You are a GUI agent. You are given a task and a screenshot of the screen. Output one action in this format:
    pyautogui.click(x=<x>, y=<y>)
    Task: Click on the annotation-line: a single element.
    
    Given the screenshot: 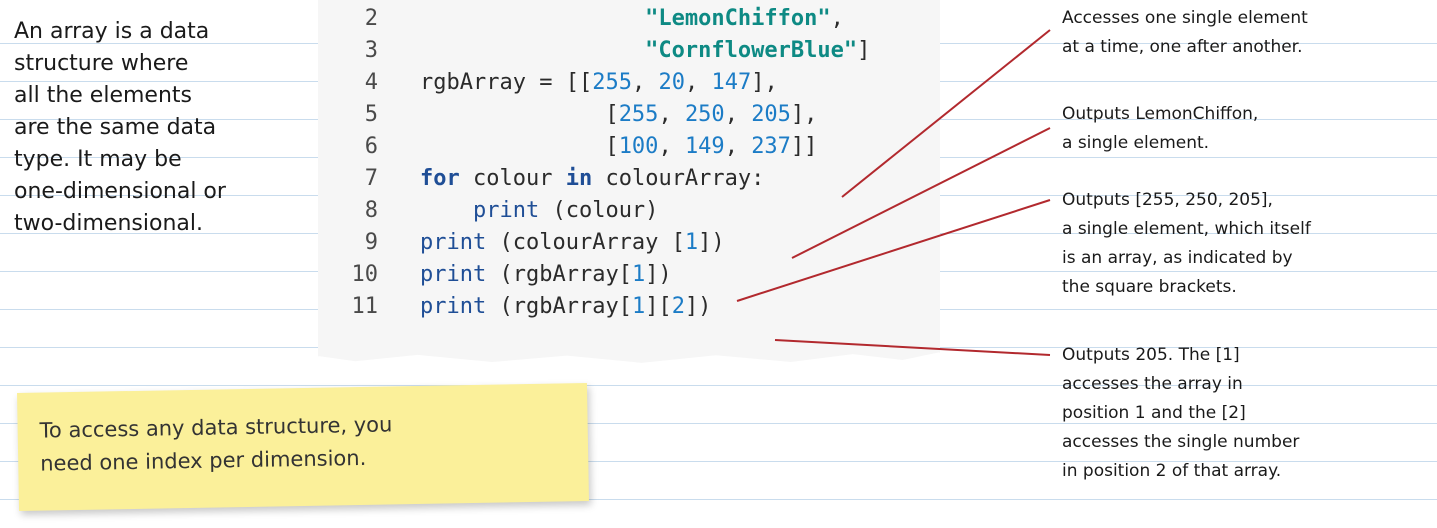 What is the action you would take?
    pyautogui.click(x=1136, y=143)
    